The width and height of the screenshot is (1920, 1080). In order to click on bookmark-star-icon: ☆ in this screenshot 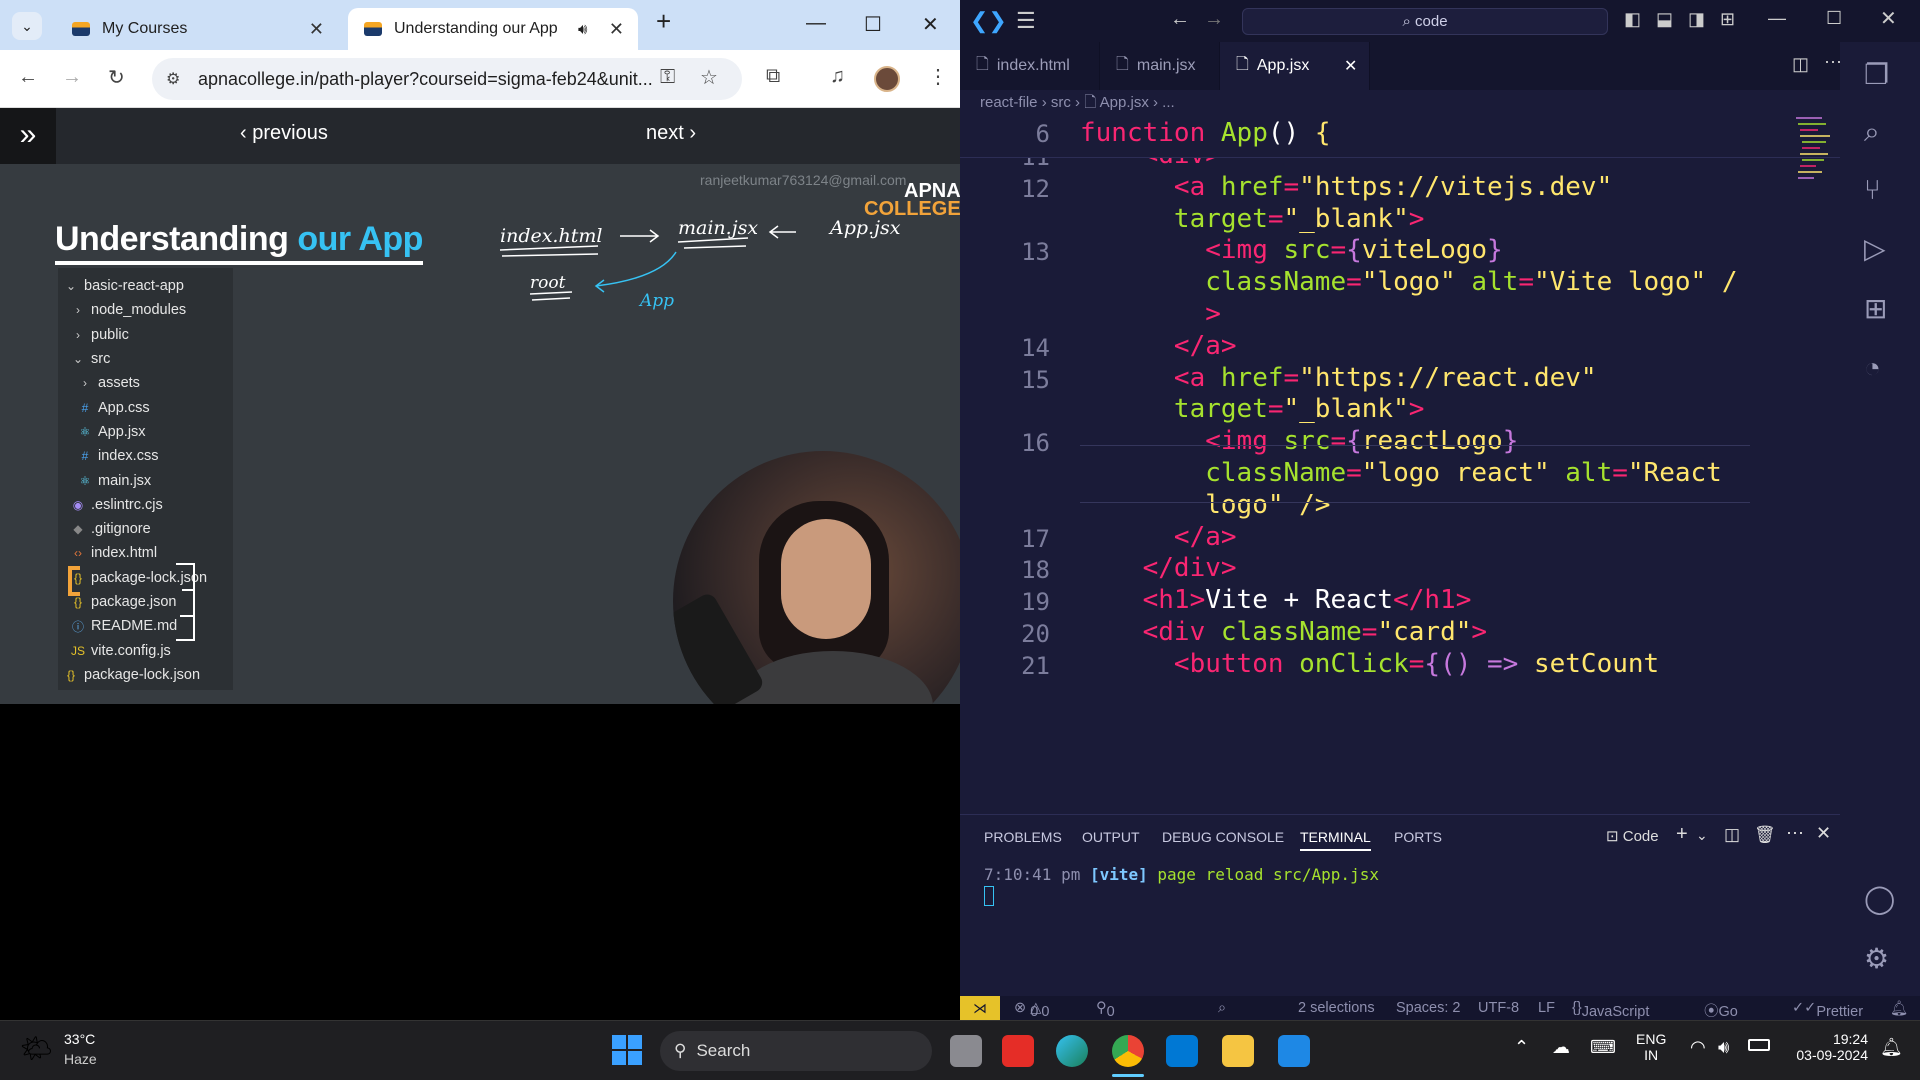, I will do `click(709, 77)`.